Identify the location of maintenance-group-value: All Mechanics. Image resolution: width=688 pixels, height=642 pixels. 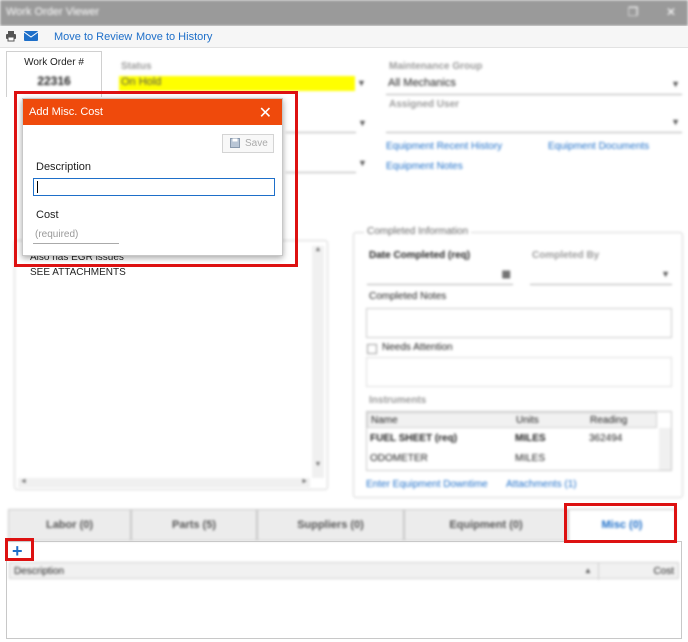
(422, 83).